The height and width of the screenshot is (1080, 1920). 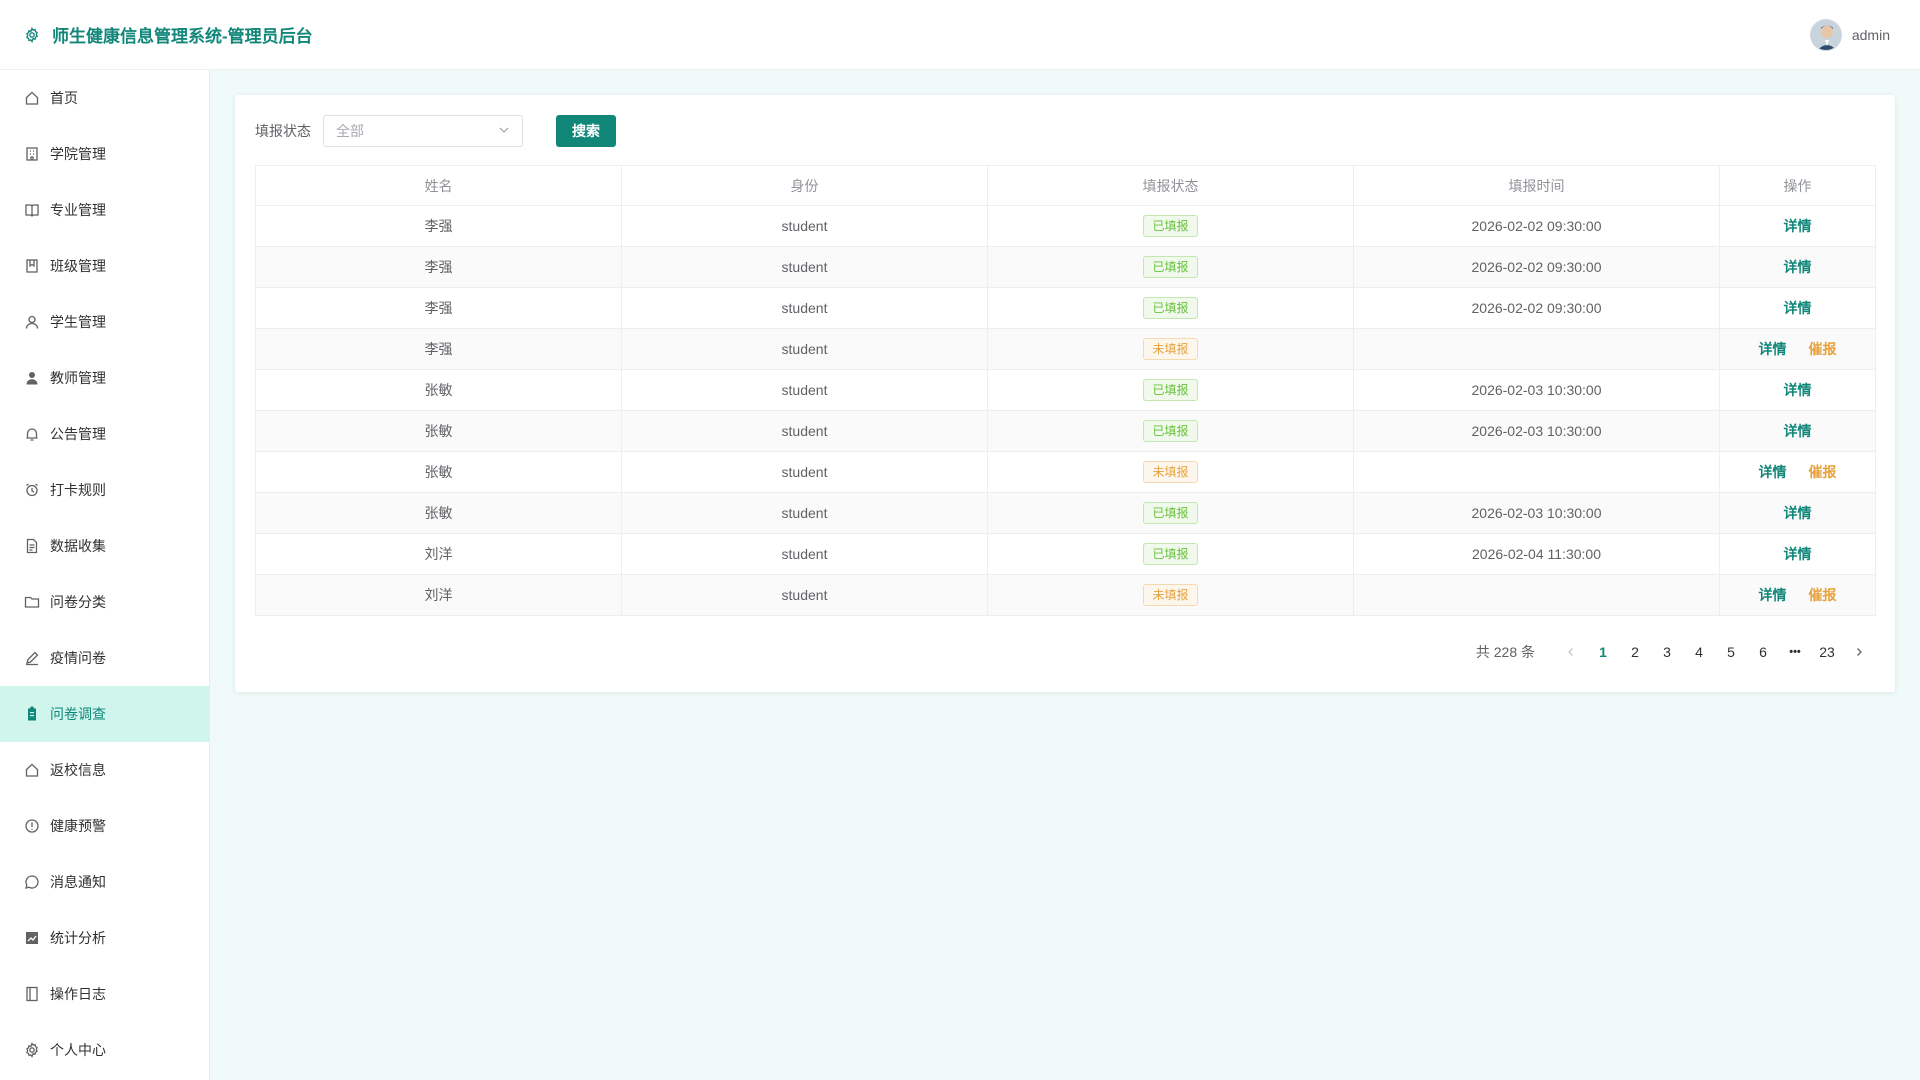 I want to click on username: admin, so click(x=1871, y=35).